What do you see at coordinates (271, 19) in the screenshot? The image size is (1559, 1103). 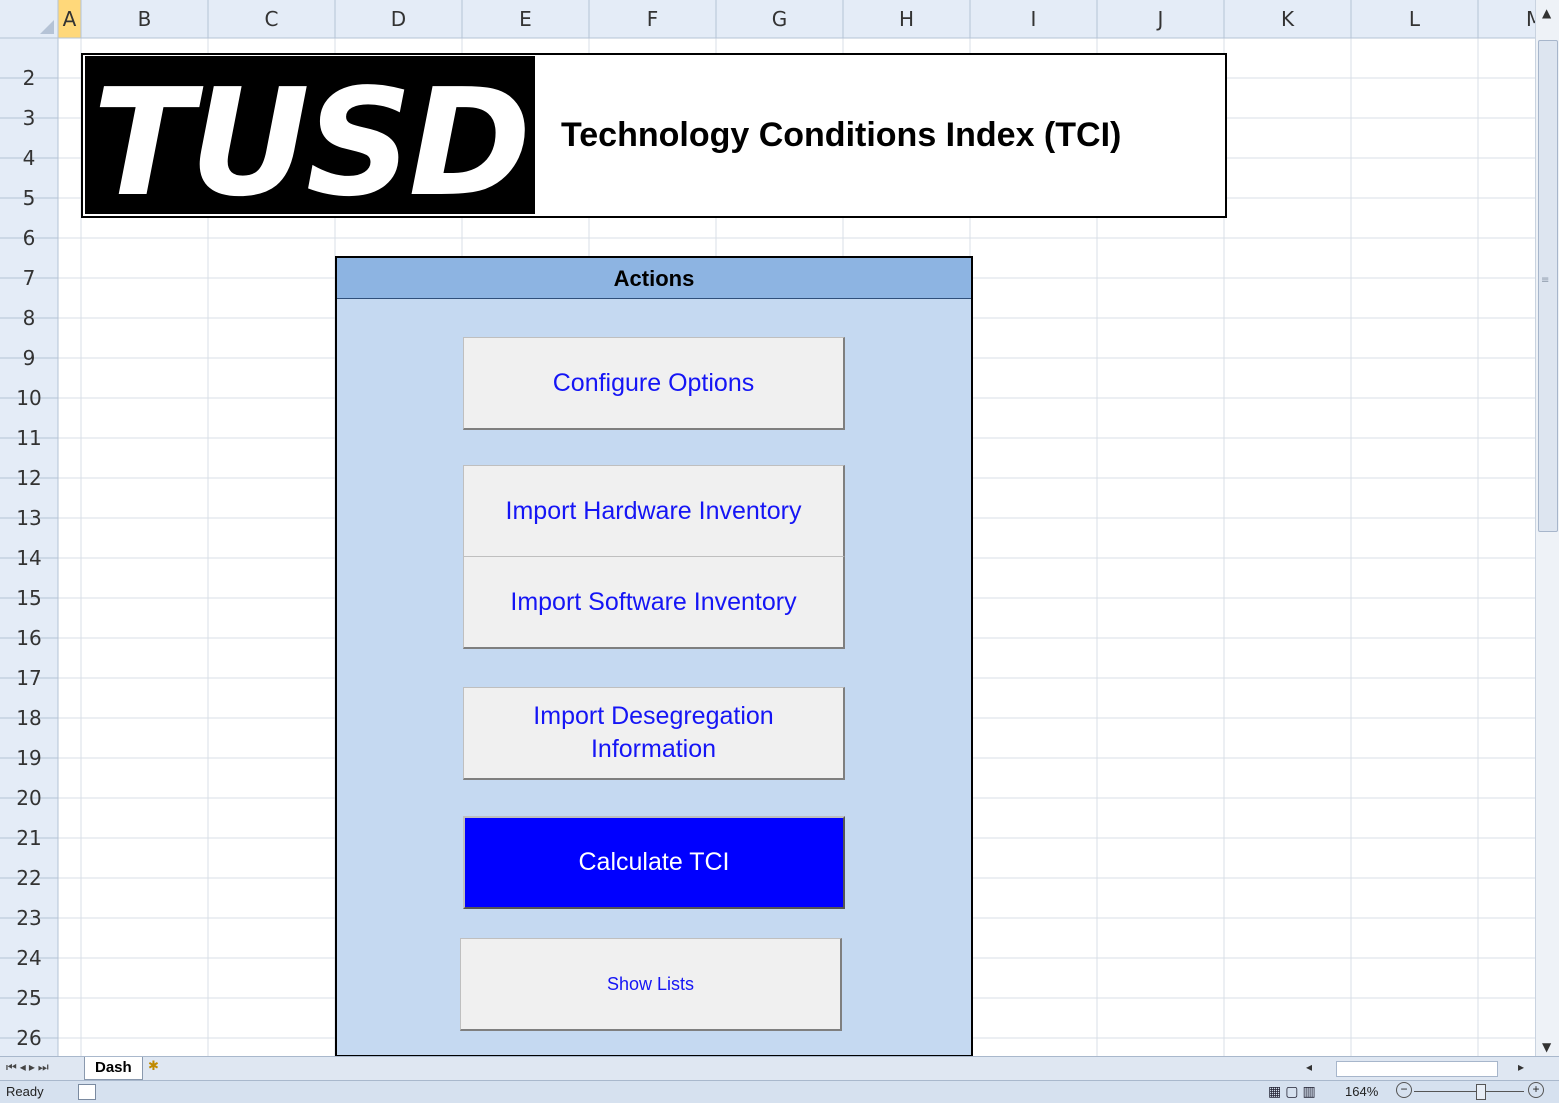 I see `column-header-c: C` at bounding box center [271, 19].